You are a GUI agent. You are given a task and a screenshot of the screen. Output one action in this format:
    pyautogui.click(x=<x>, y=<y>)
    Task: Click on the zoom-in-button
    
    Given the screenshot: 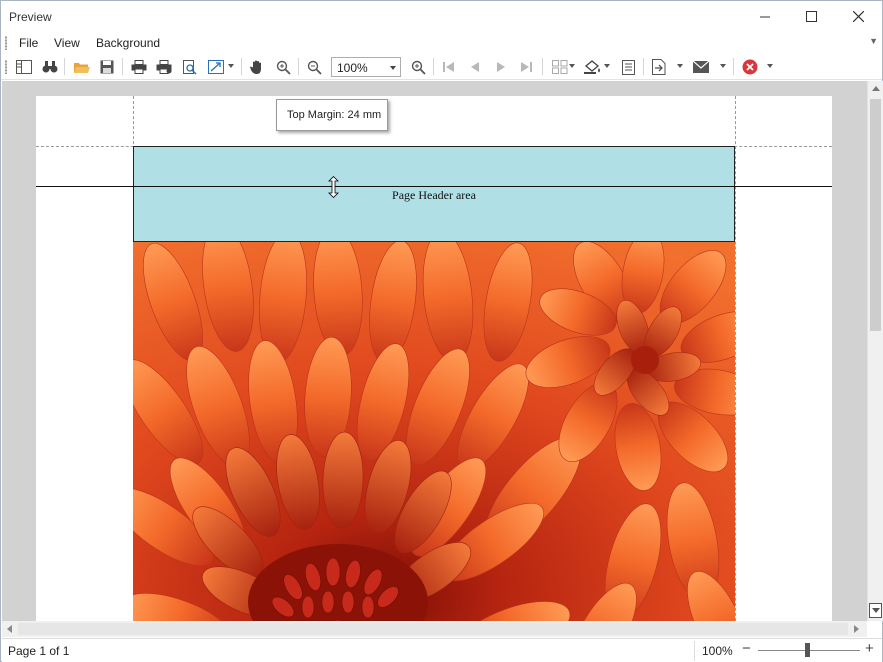 What is the action you would take?
    pyautogui.click(x=418, y=67)
    